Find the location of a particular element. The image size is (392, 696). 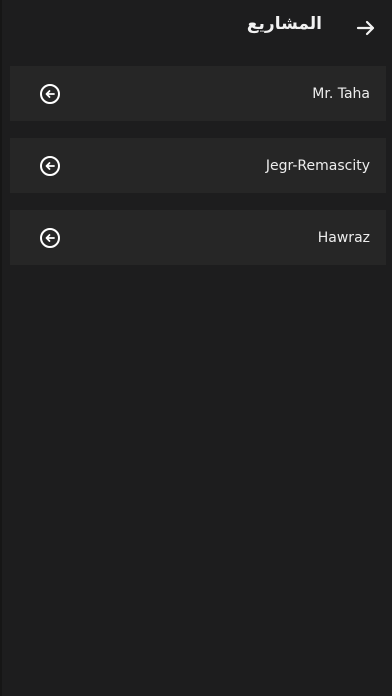

project-item-mr-taha: Mr. Taha is located at coordinates (198, 93).